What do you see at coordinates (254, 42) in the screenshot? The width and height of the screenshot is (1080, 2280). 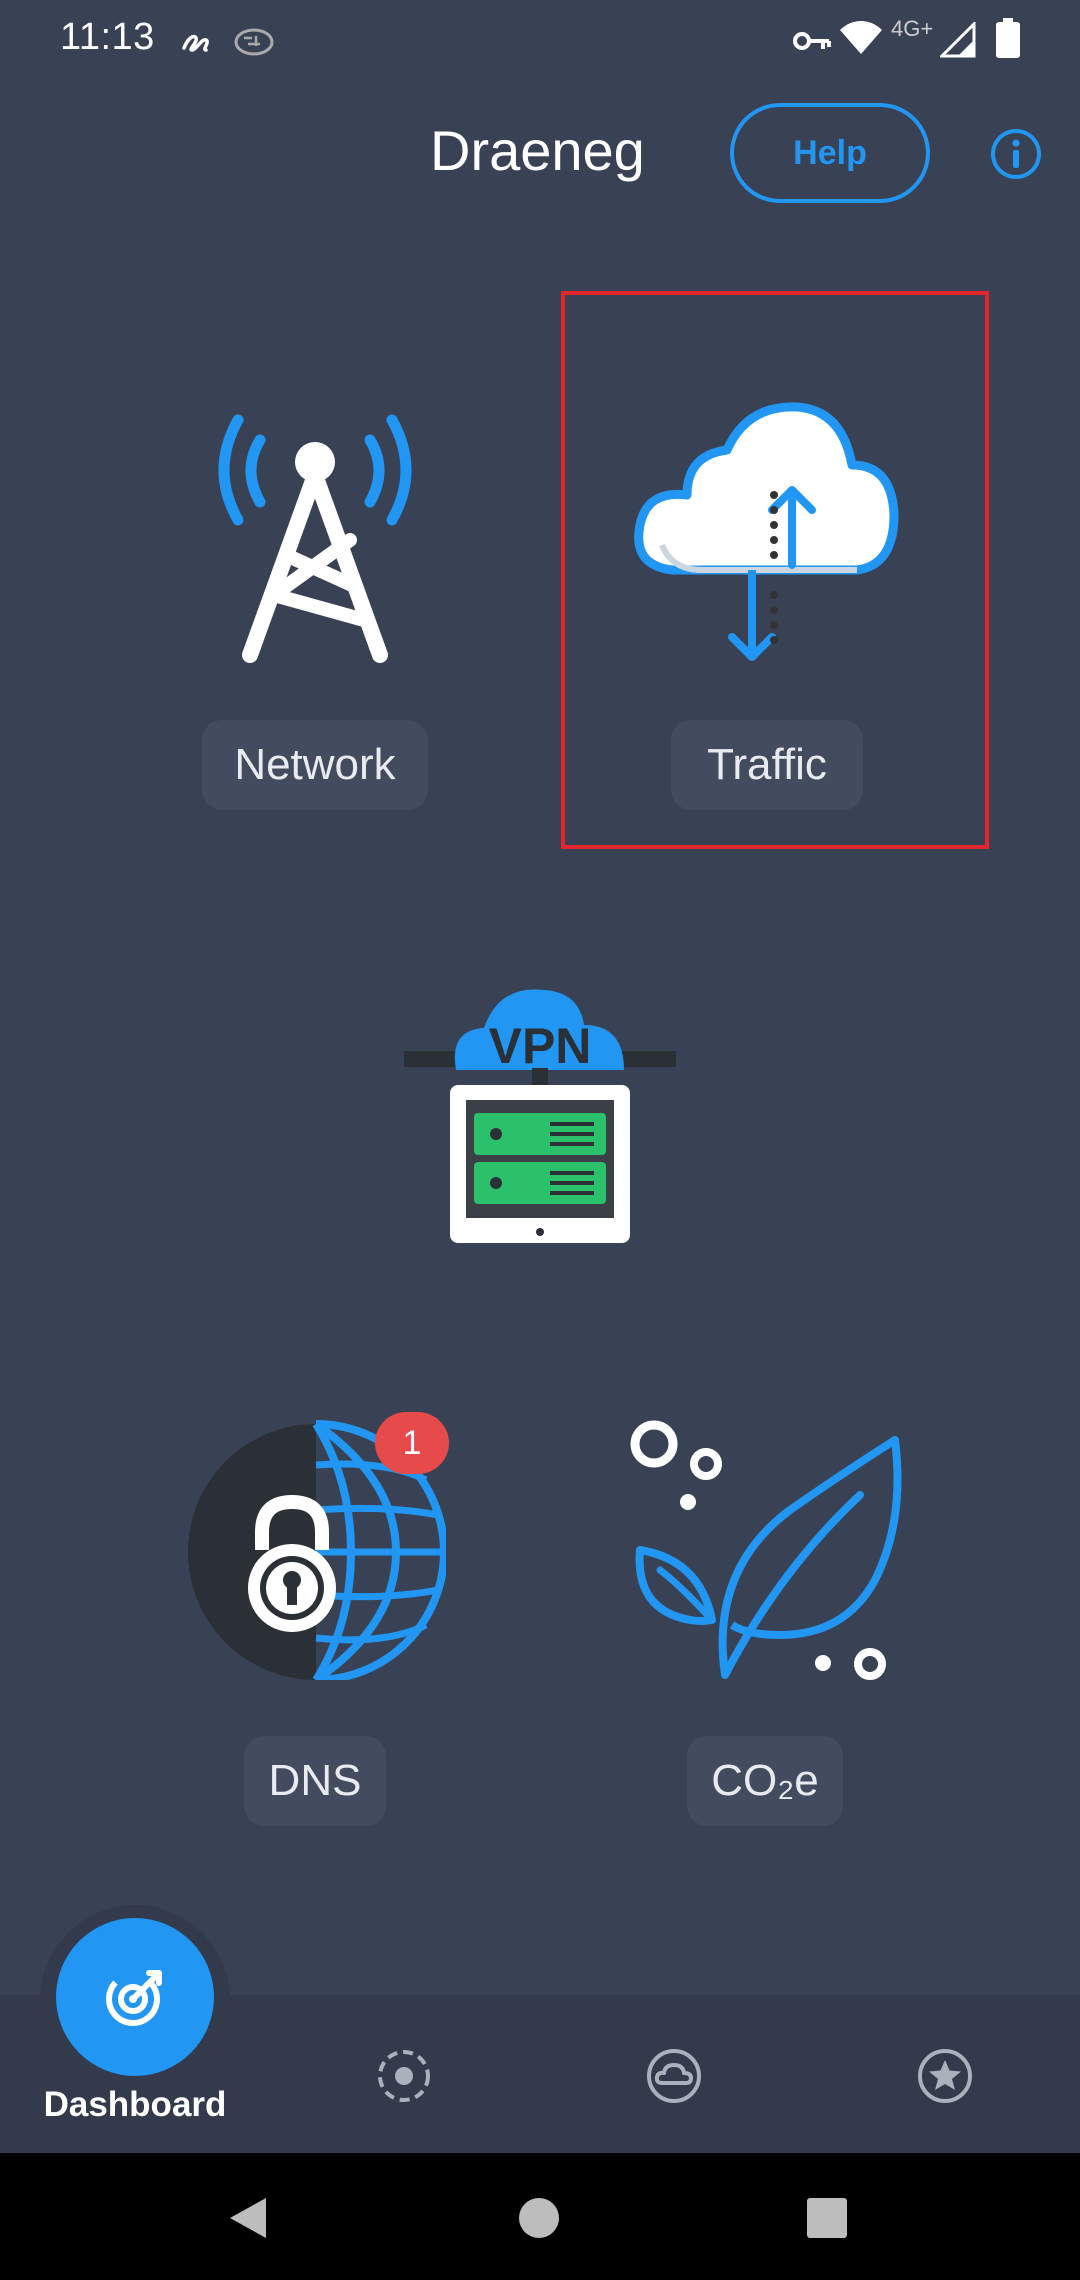 I see `notification-brain-icon` at bounding box center [254, 42].